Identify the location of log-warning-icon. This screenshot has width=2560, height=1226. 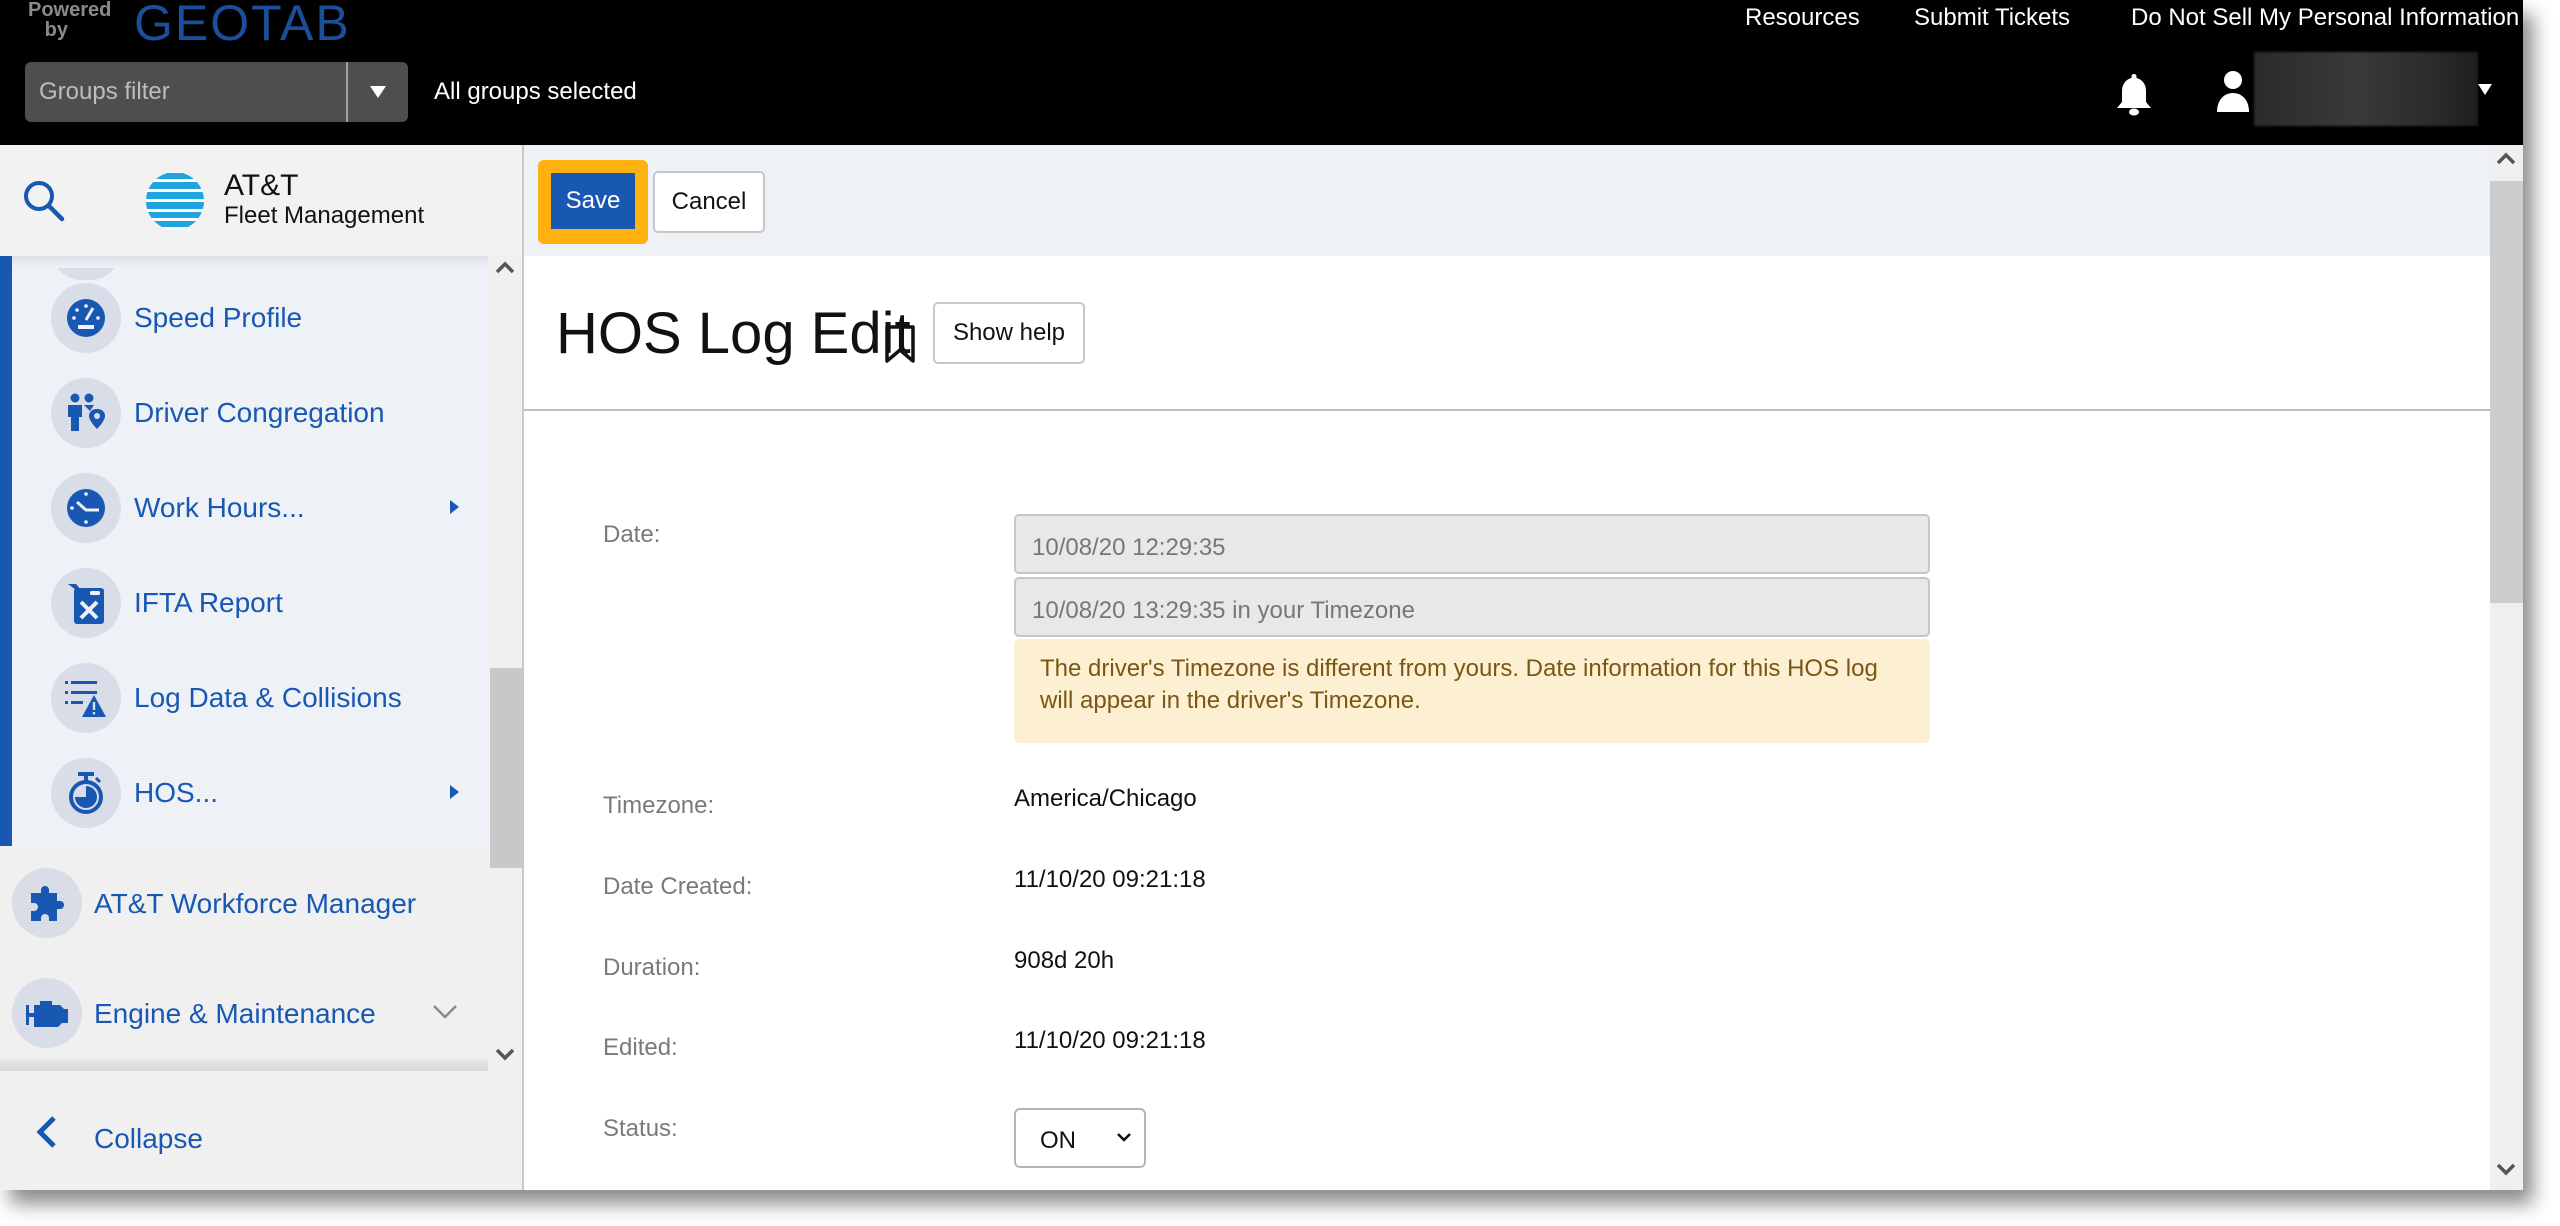
(85, 699).